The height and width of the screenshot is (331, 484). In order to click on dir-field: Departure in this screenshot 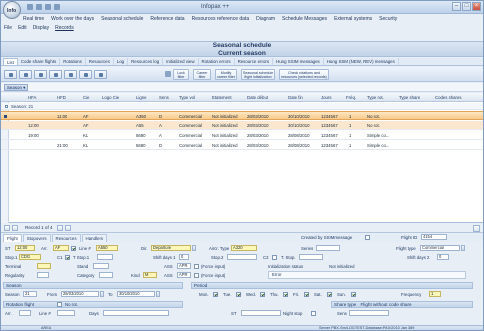, I will do `click(171, 248)`.